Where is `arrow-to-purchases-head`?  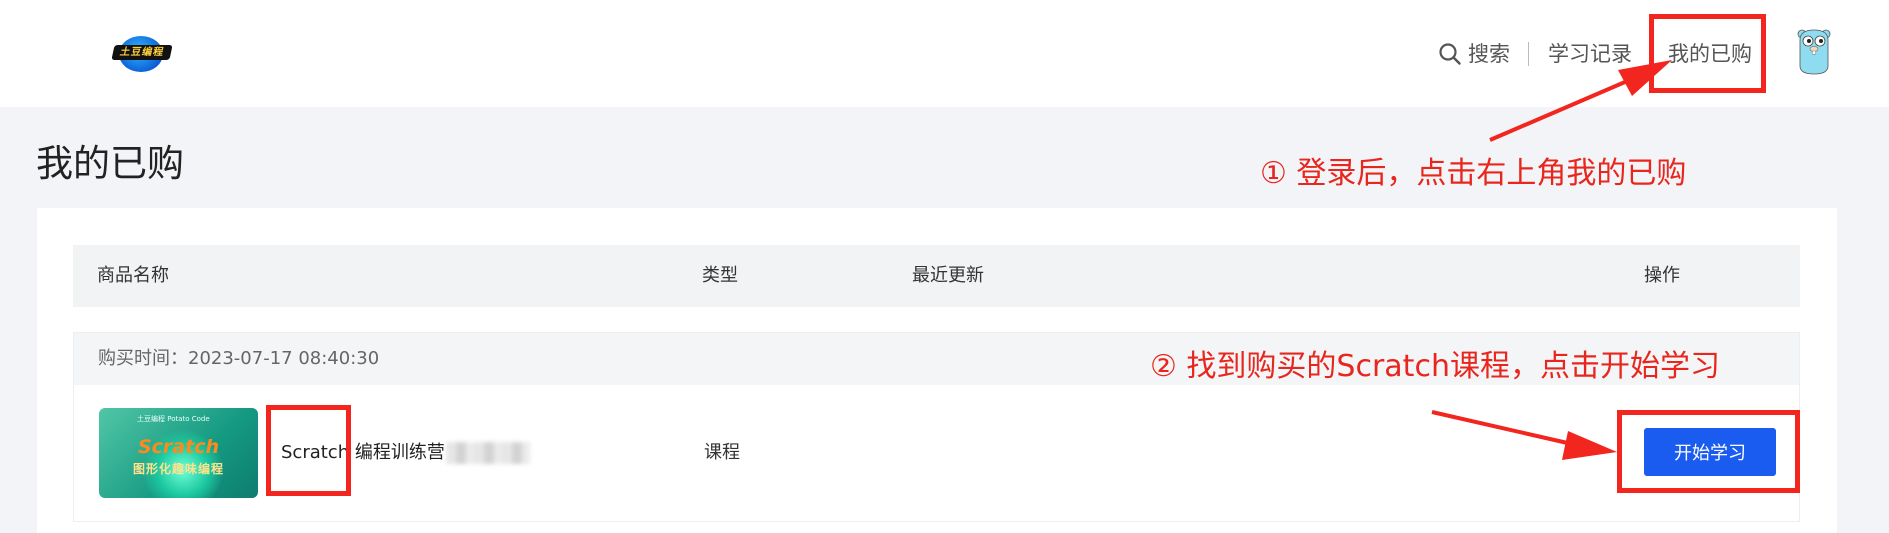 arrow-to-purchases-head is located at coordinates (1645, 78).